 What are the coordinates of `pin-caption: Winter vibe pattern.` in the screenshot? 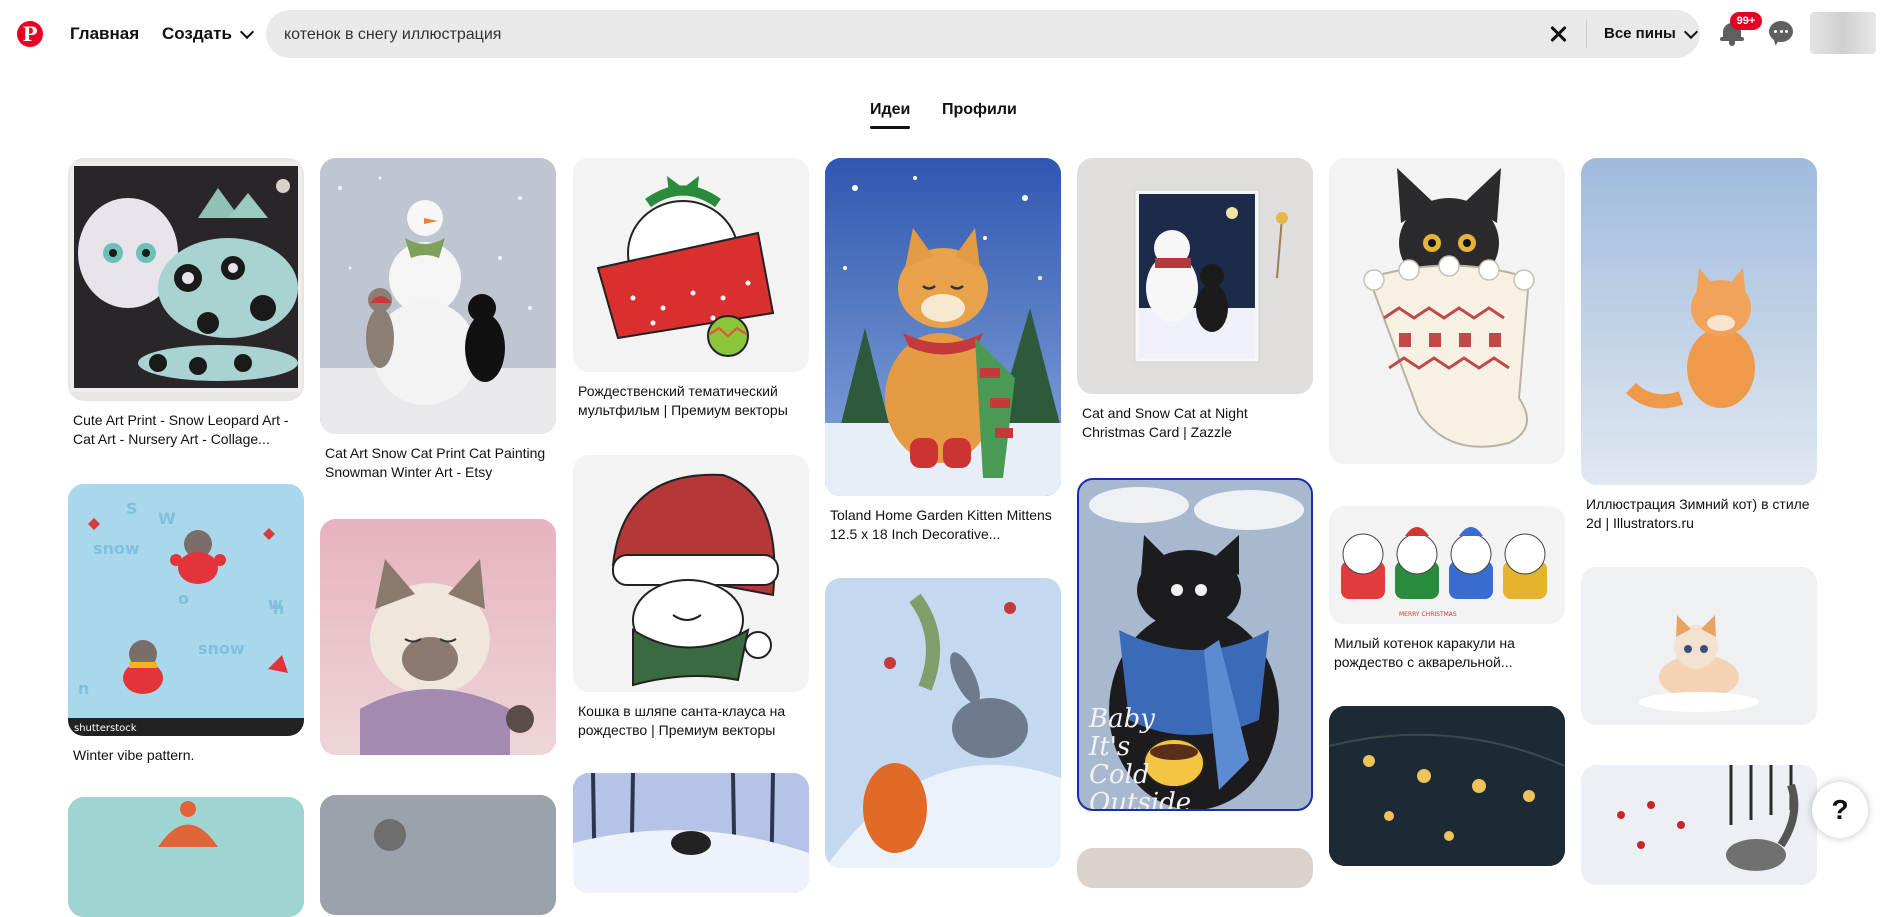 It's located at (134, 755).